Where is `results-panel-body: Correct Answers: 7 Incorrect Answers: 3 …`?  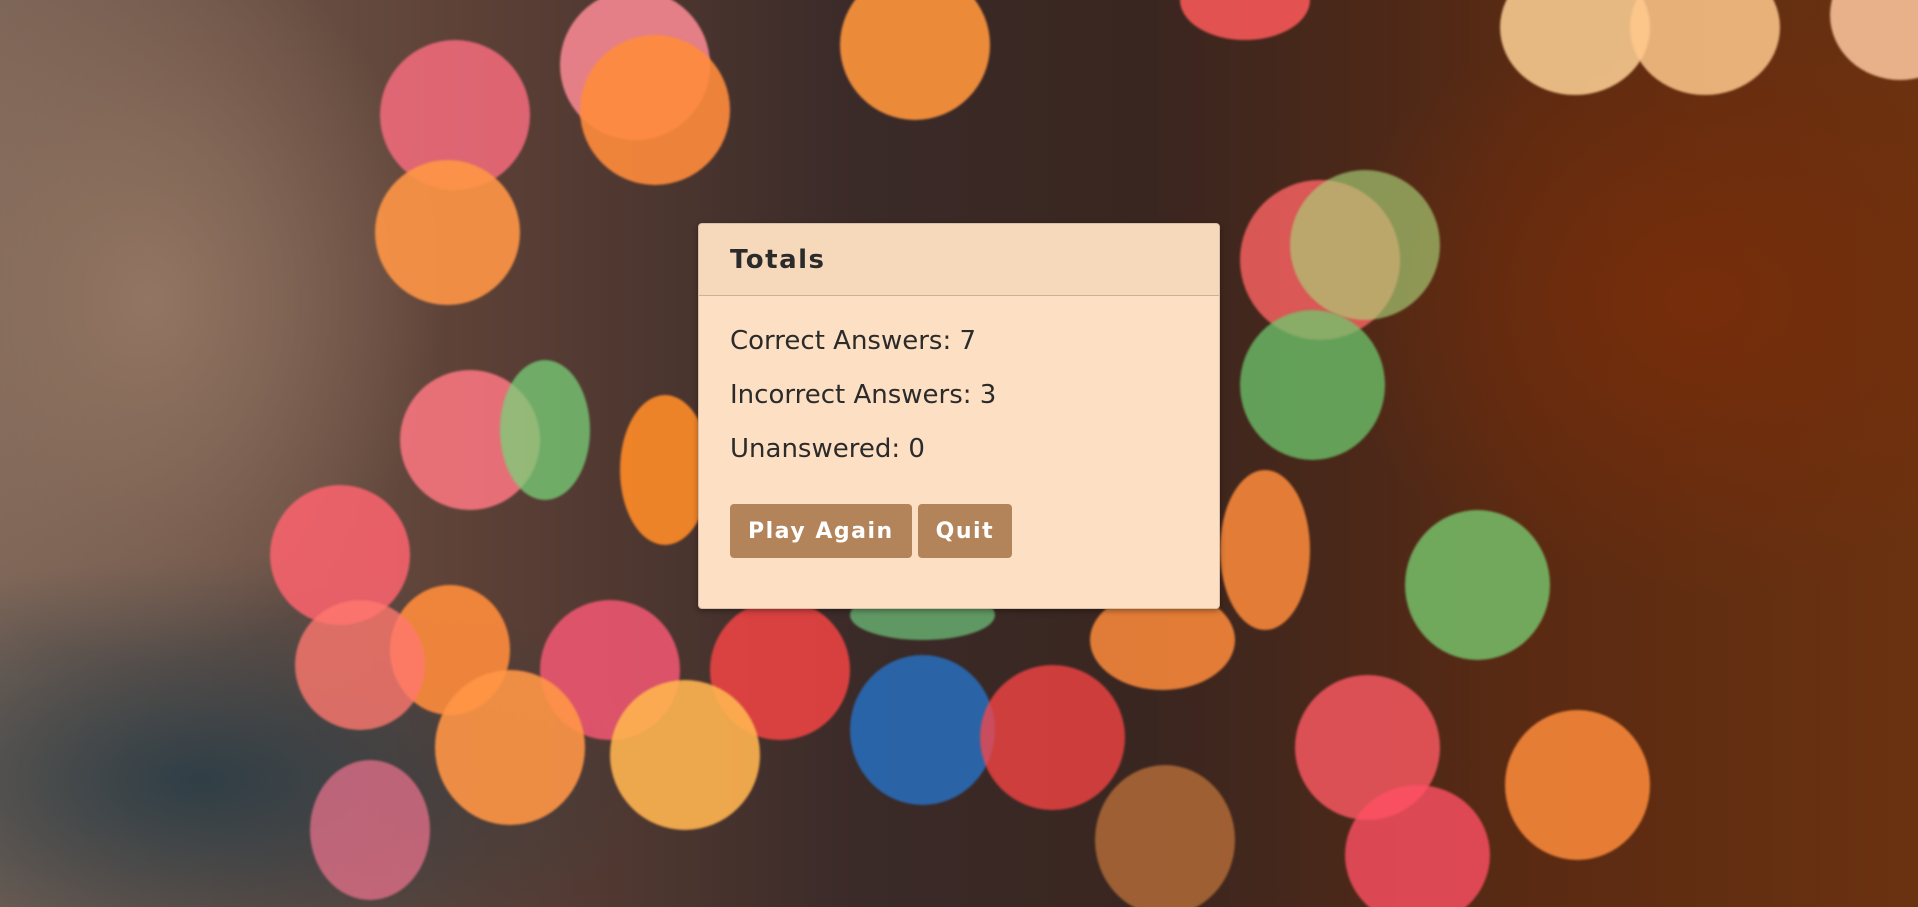
results-panel-body: Correct Answers: 7 Incorrect Answers: 3 … is located at coordinates (959, 427).